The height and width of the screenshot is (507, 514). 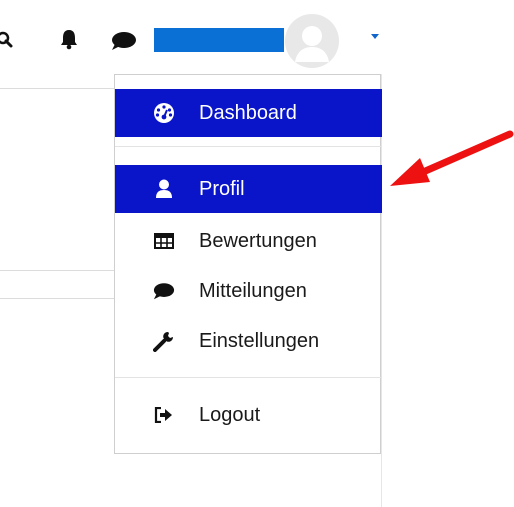 I want to click on menu-item-einstellungen: Einstellungen, so click(x=248, y=341).